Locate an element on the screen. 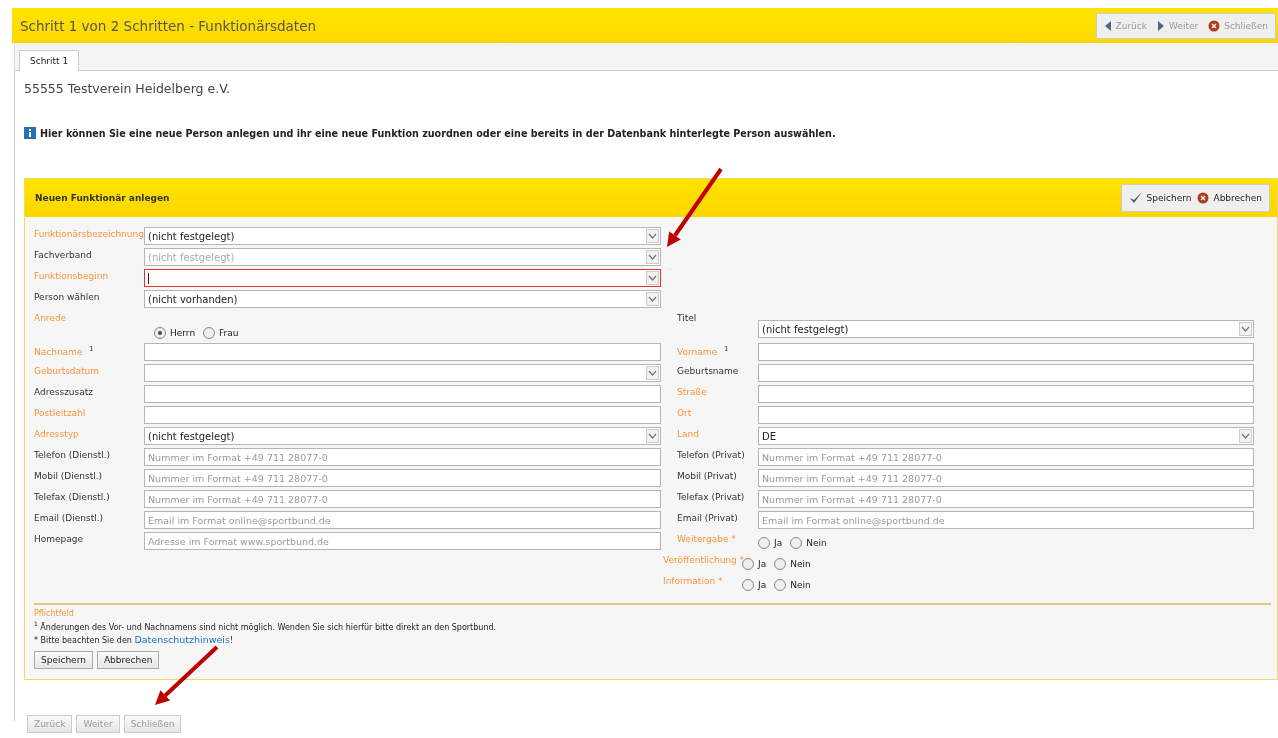 This screenshot has width=1278, height=738. field-label: Adresszusatz is located at coordinates (64, 392).